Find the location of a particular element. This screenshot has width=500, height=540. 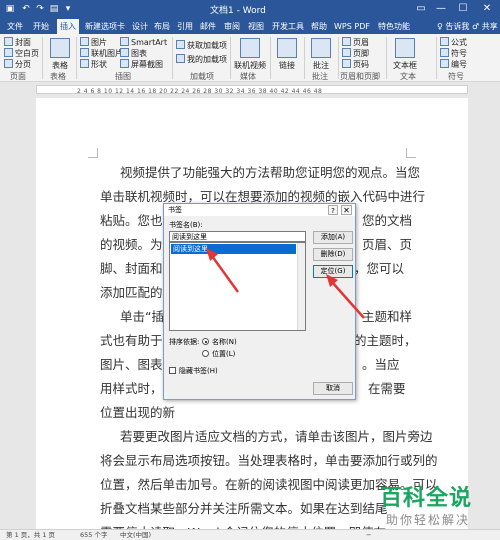

watermark-logo: 百科全说 助你轻松解决 is located at coordinates (435, 504).